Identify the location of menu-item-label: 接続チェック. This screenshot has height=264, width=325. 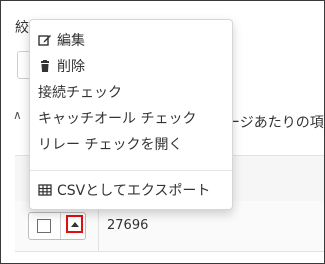
(80, 93).